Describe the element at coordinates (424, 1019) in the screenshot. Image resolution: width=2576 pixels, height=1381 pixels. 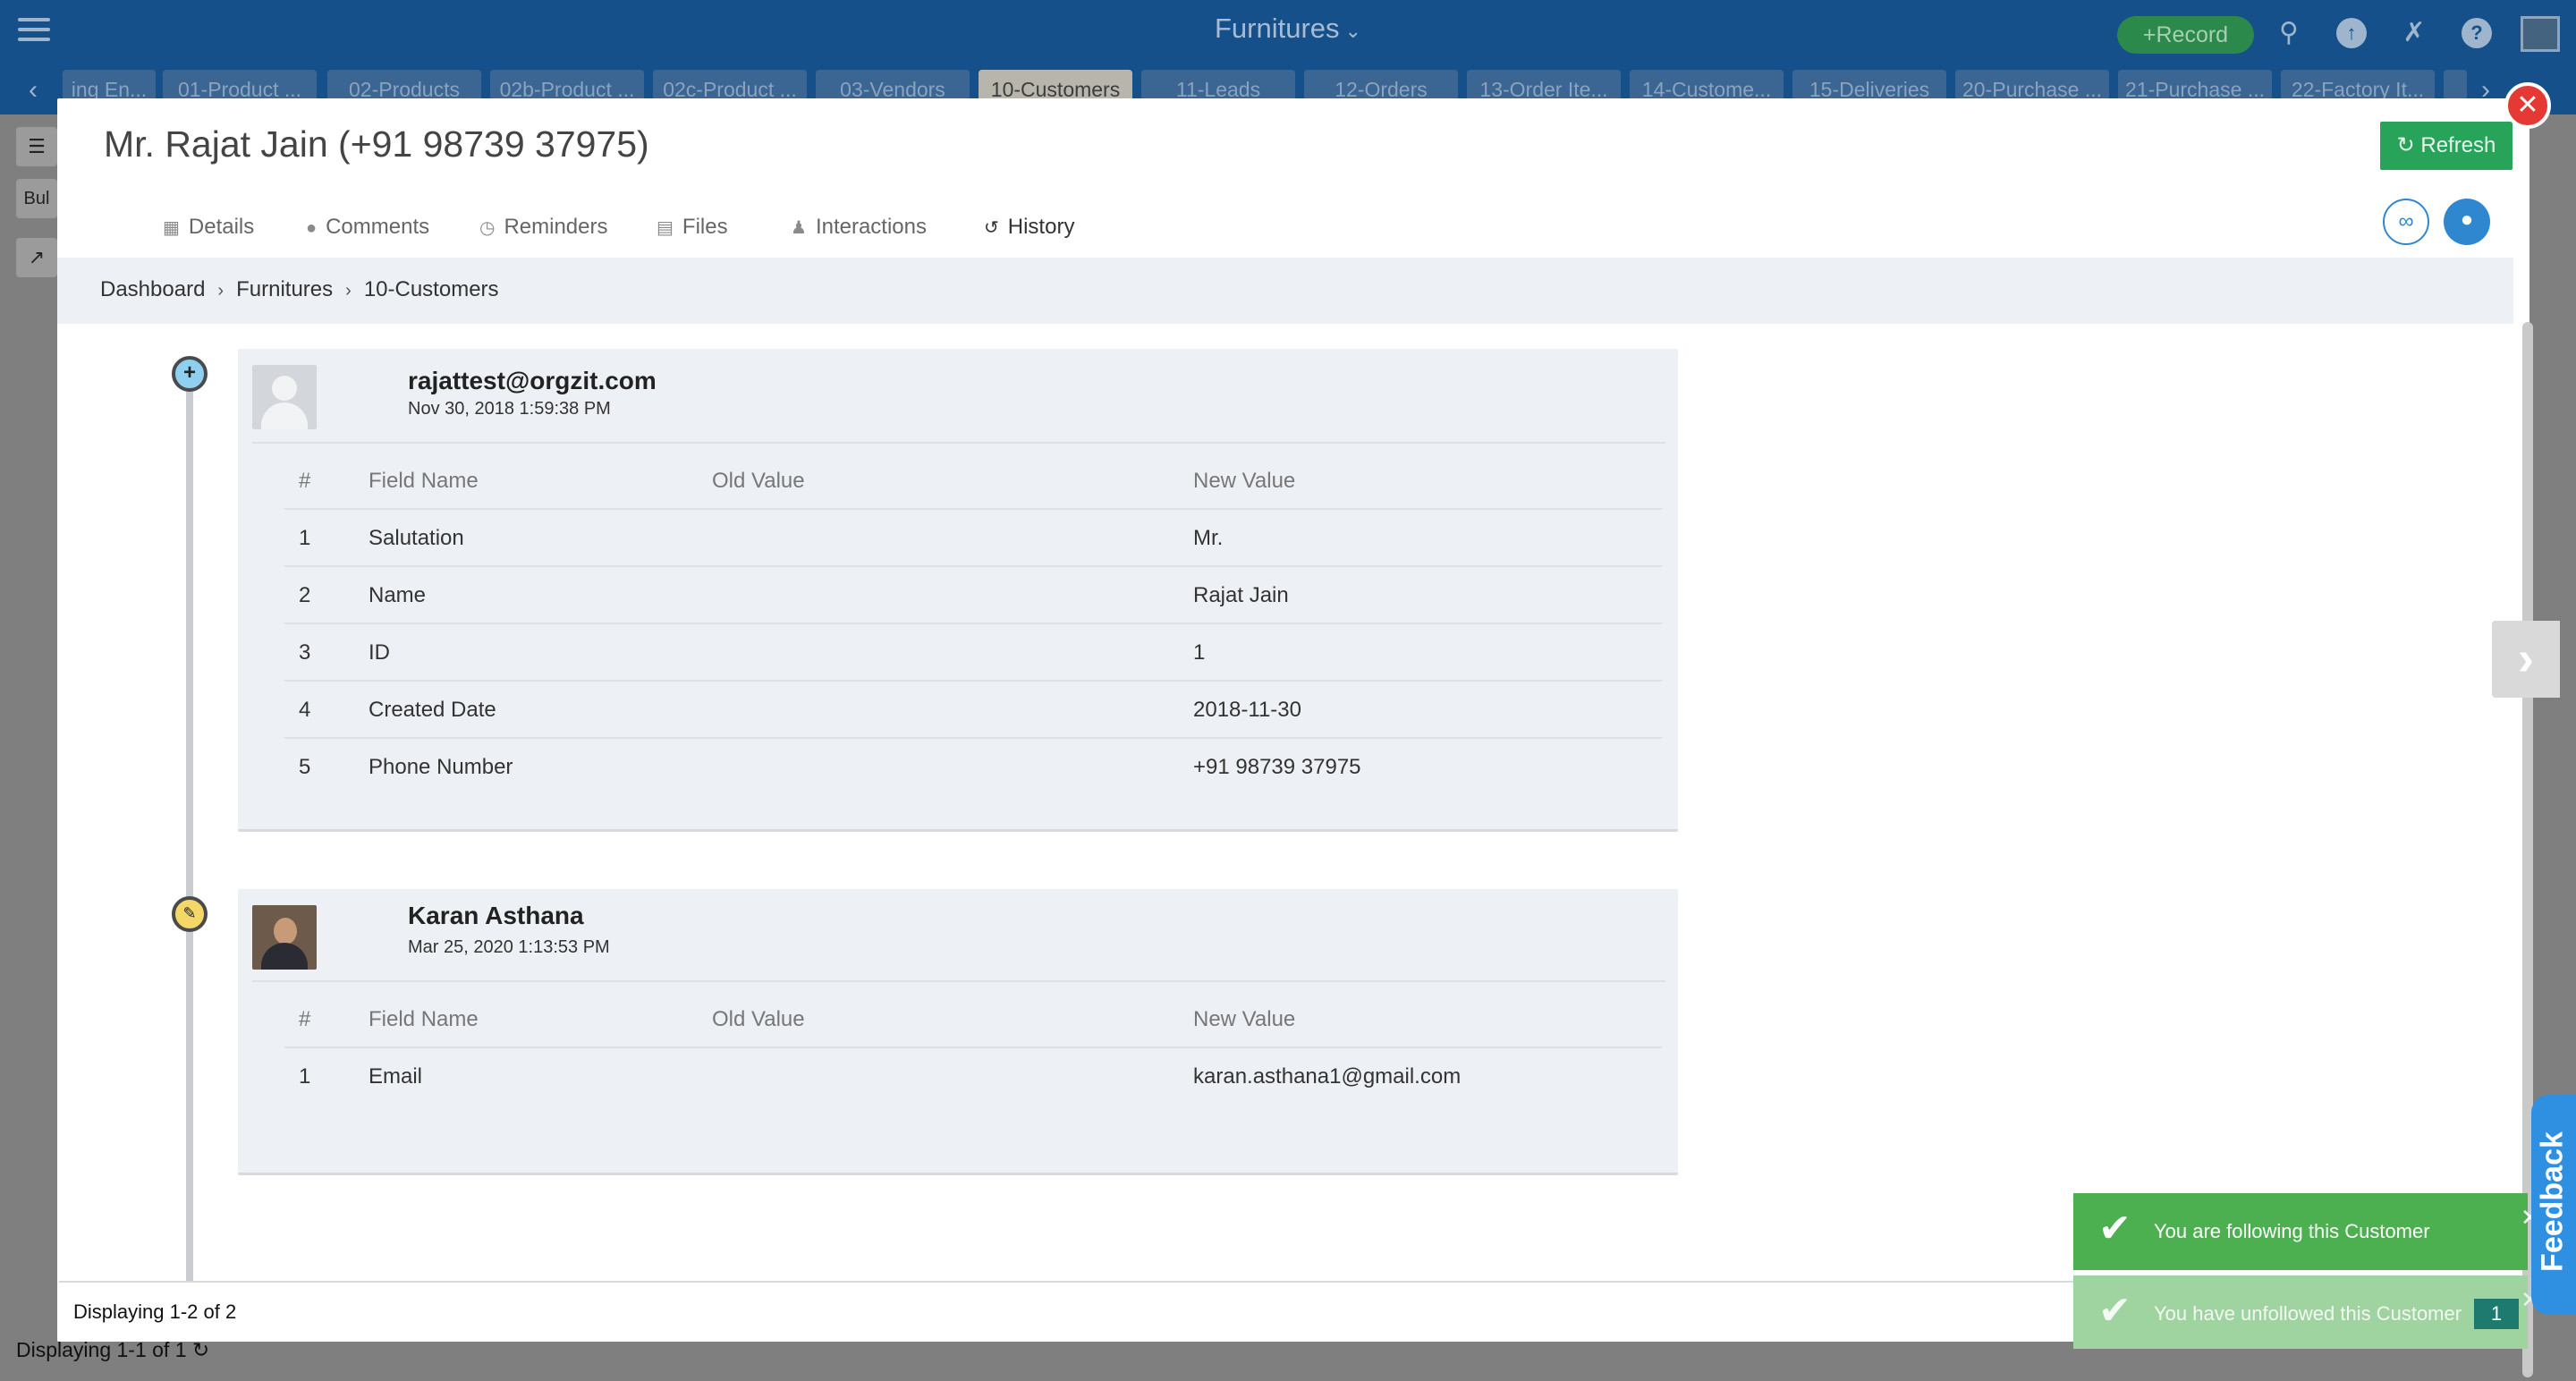
I see `column-header: Field Name` at that location.